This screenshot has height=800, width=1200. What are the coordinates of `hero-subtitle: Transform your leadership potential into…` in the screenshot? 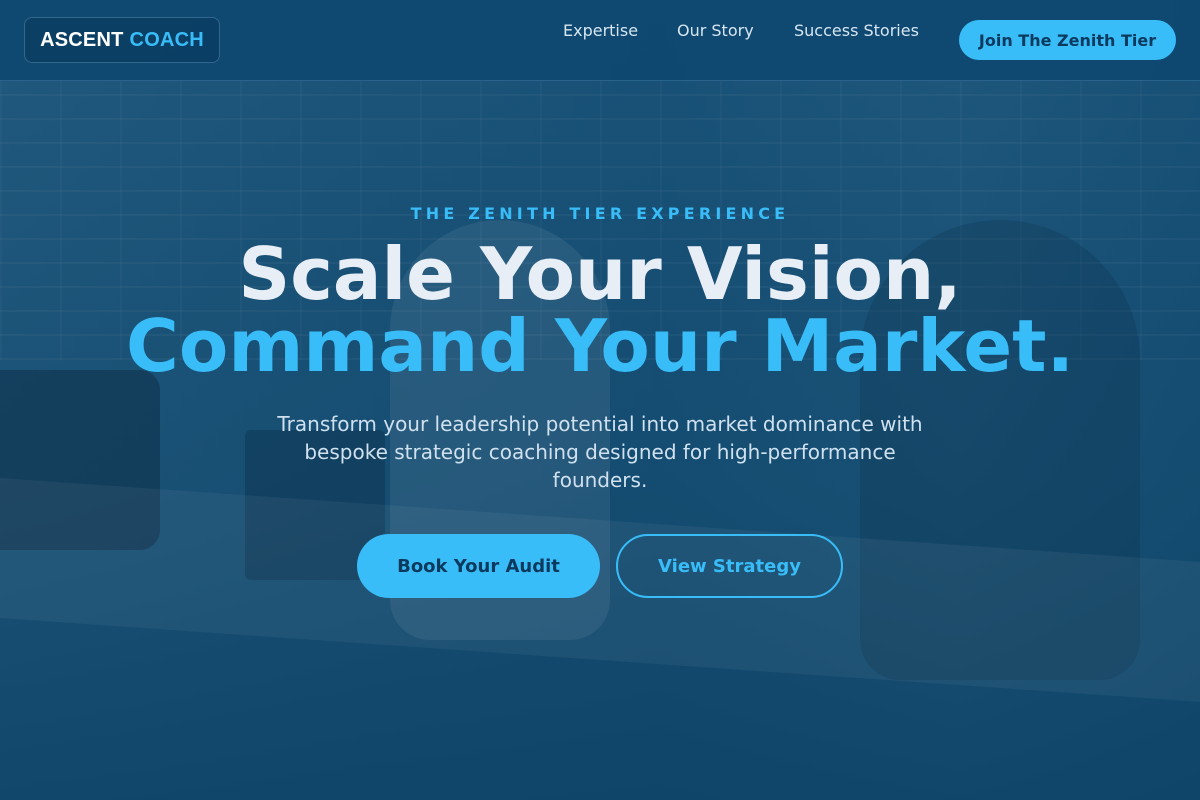 It's located at (600, 452).